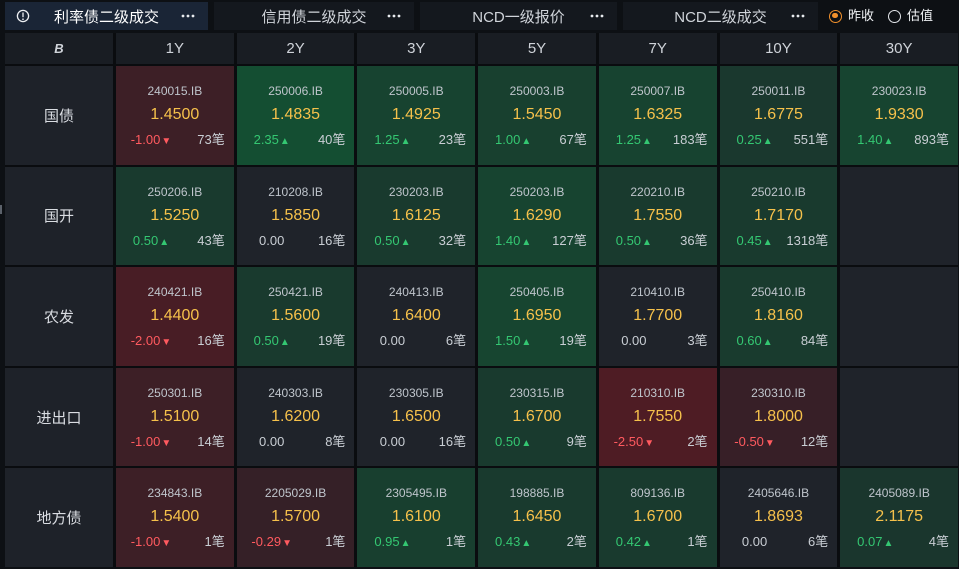 This screenshot has height=569, width=959. I want to click on tab-ncd-secondary: NCD二级成交, so click(720, 16).